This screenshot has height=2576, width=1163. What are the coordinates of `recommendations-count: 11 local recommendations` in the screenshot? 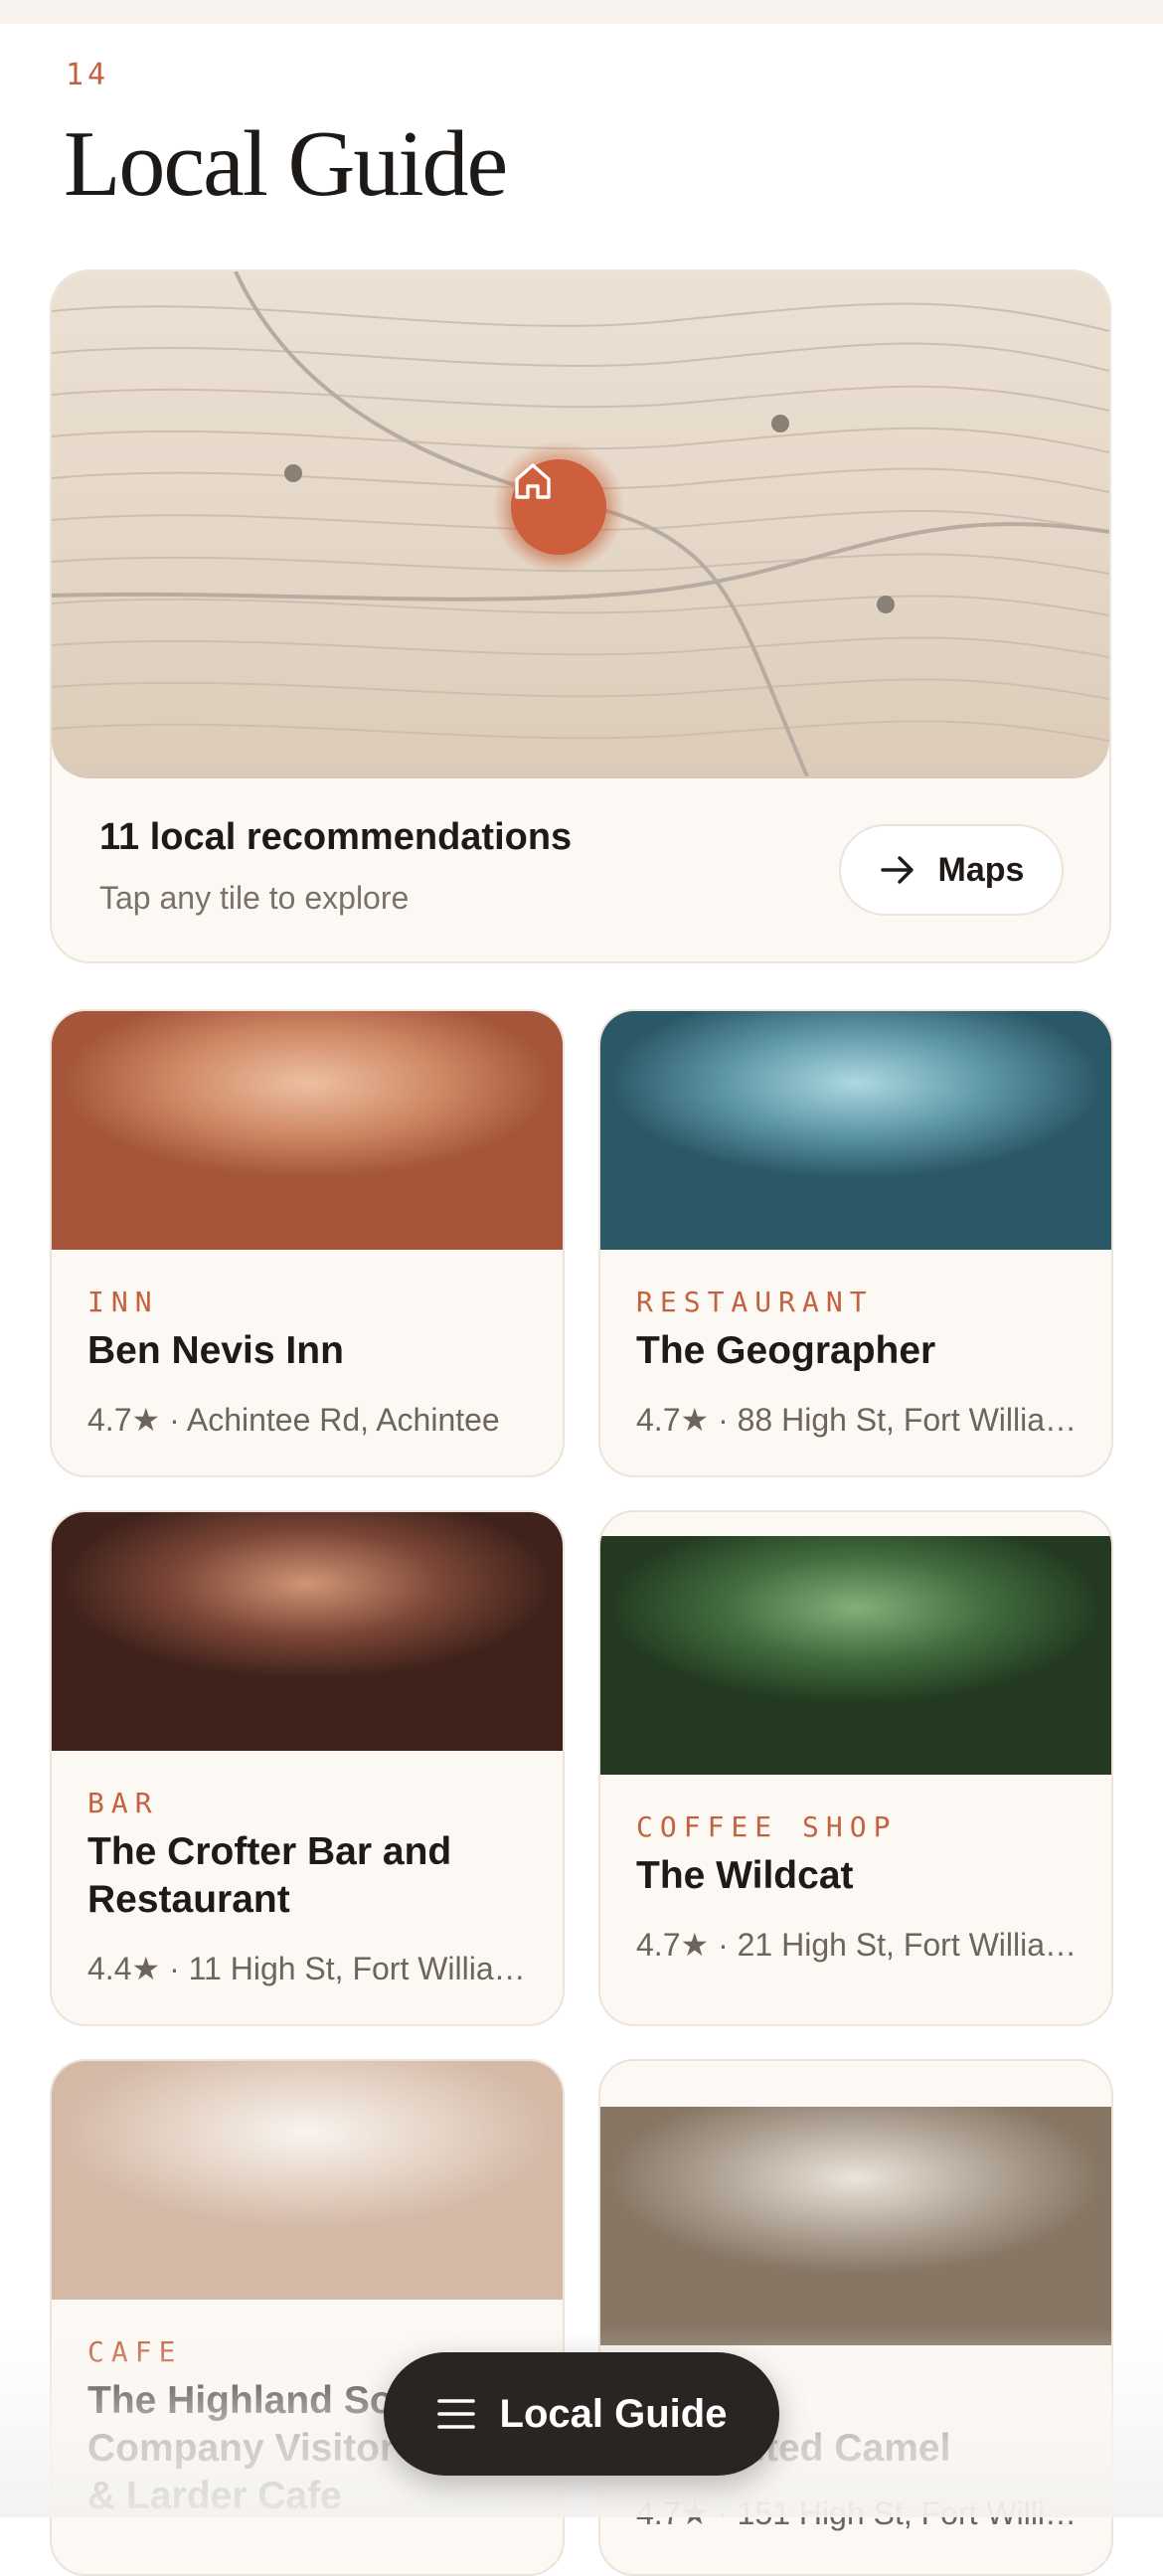 It's located at (336, 837).